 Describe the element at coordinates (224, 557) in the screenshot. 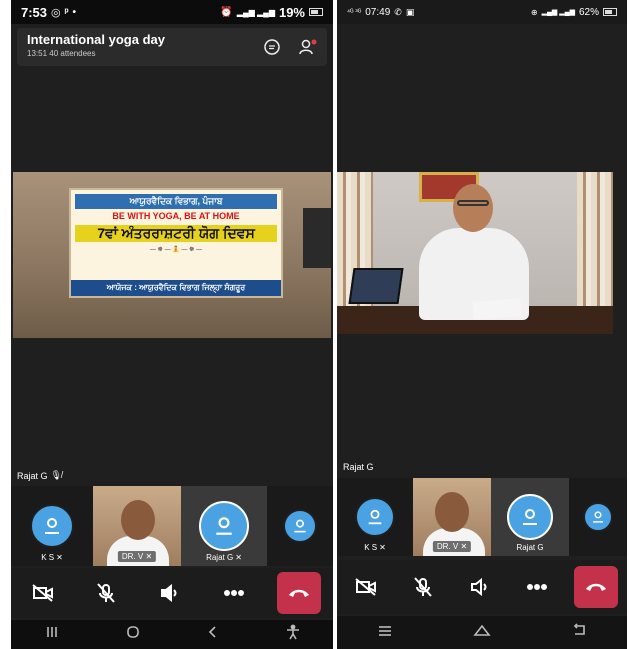

I see `participant-name: Rajat G ✕` at that location.